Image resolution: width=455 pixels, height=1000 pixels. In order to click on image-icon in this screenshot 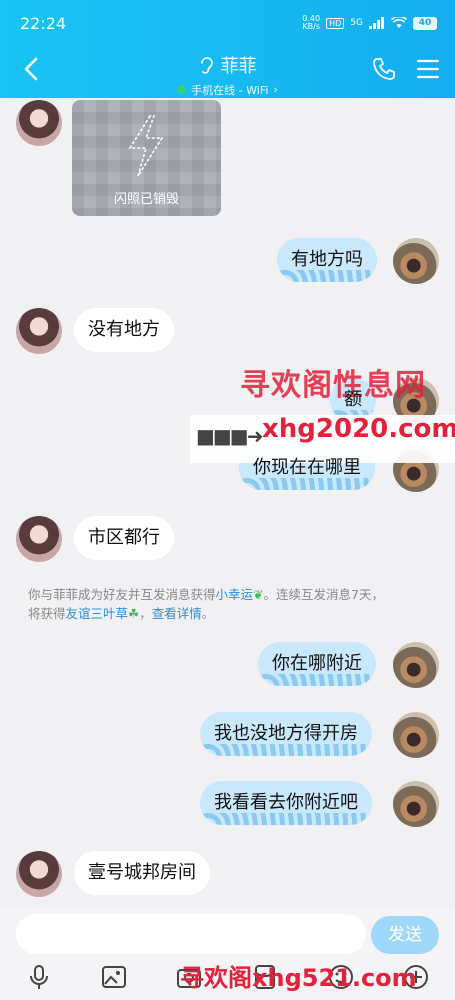, I will do `click(114, 977)`.